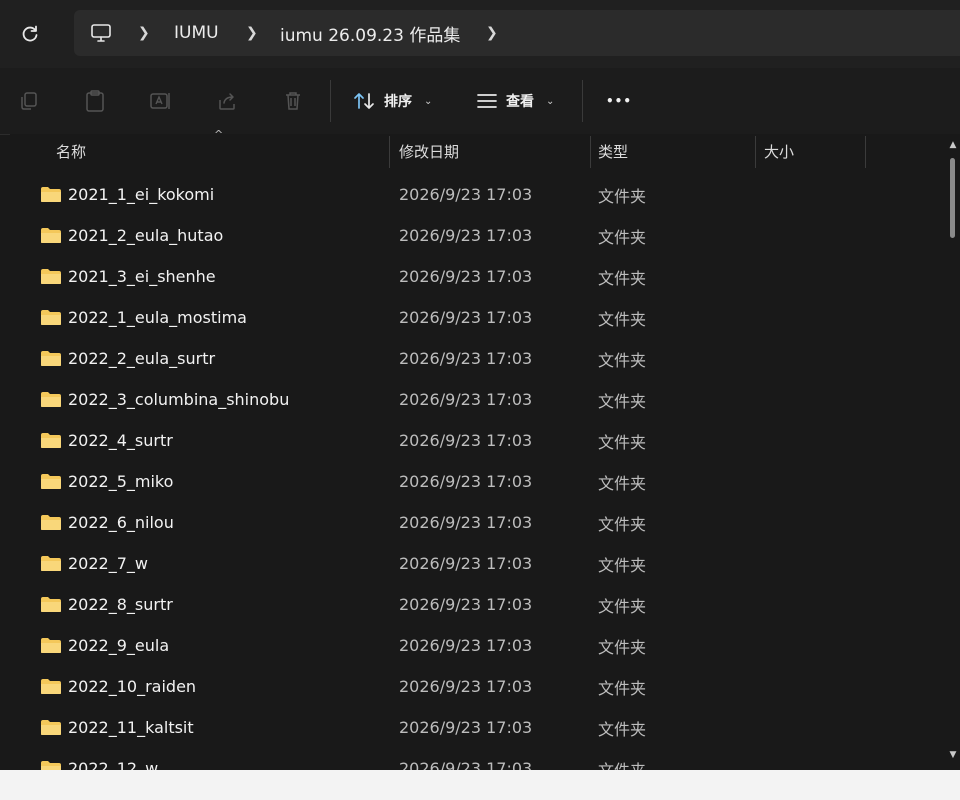 The image size is (960, 800). What do you see at coordinates (477, 759) in the screenshot?
I see `table-row: 2022_12_w 2026/9/23 17:03 文件夹` at bounding box center [477, 759].